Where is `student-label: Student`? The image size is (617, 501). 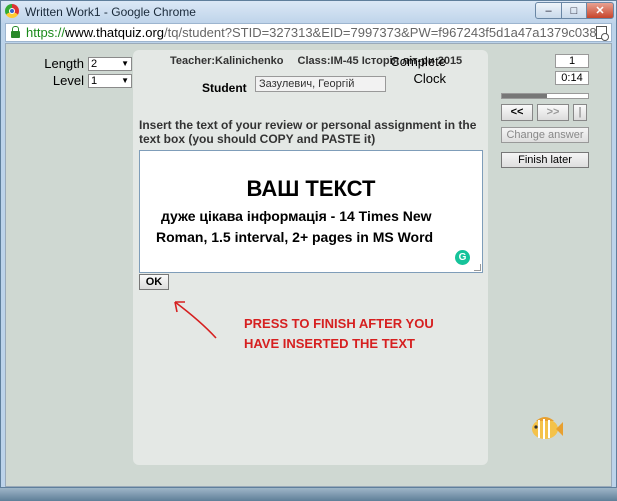
student-label: Student is located at coordinates (224, 88).